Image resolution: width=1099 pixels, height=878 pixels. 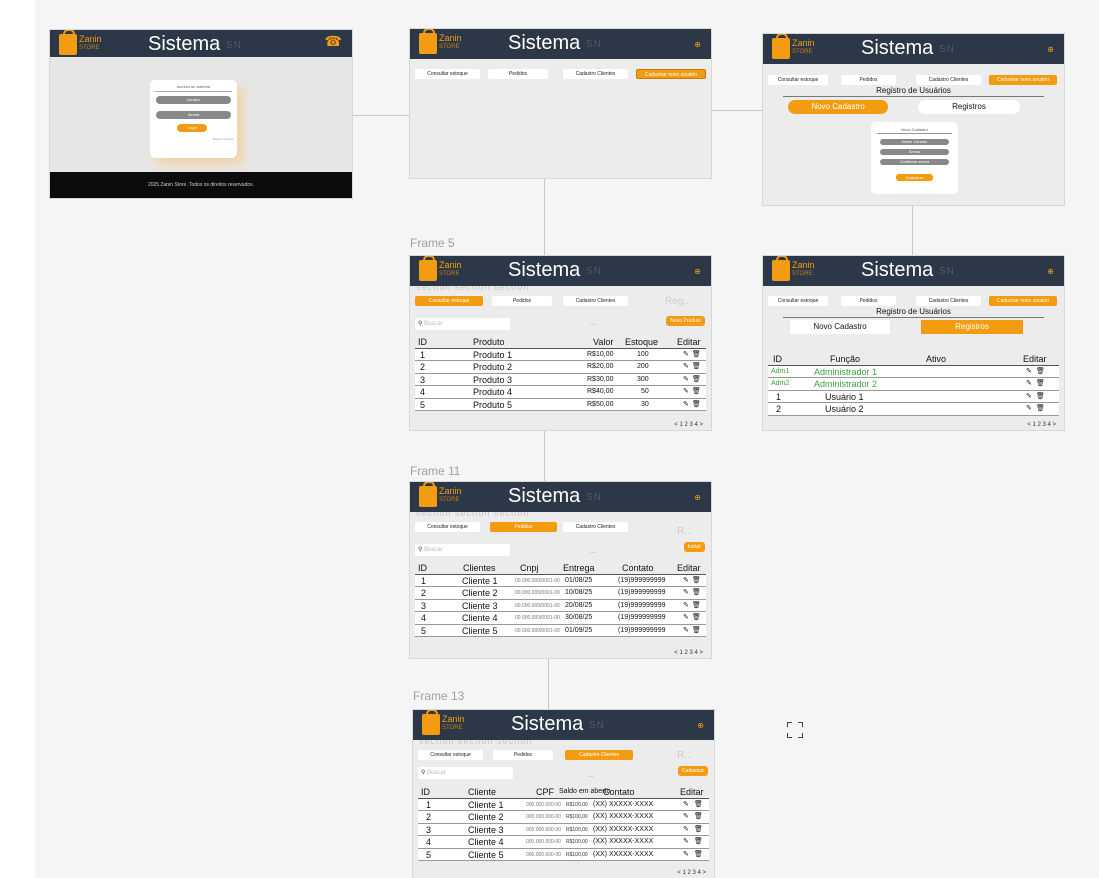 What do you see at coordinates (193, 115) in the screenshot?
I see `password-input: Senha` at bounding box center [193, 115].